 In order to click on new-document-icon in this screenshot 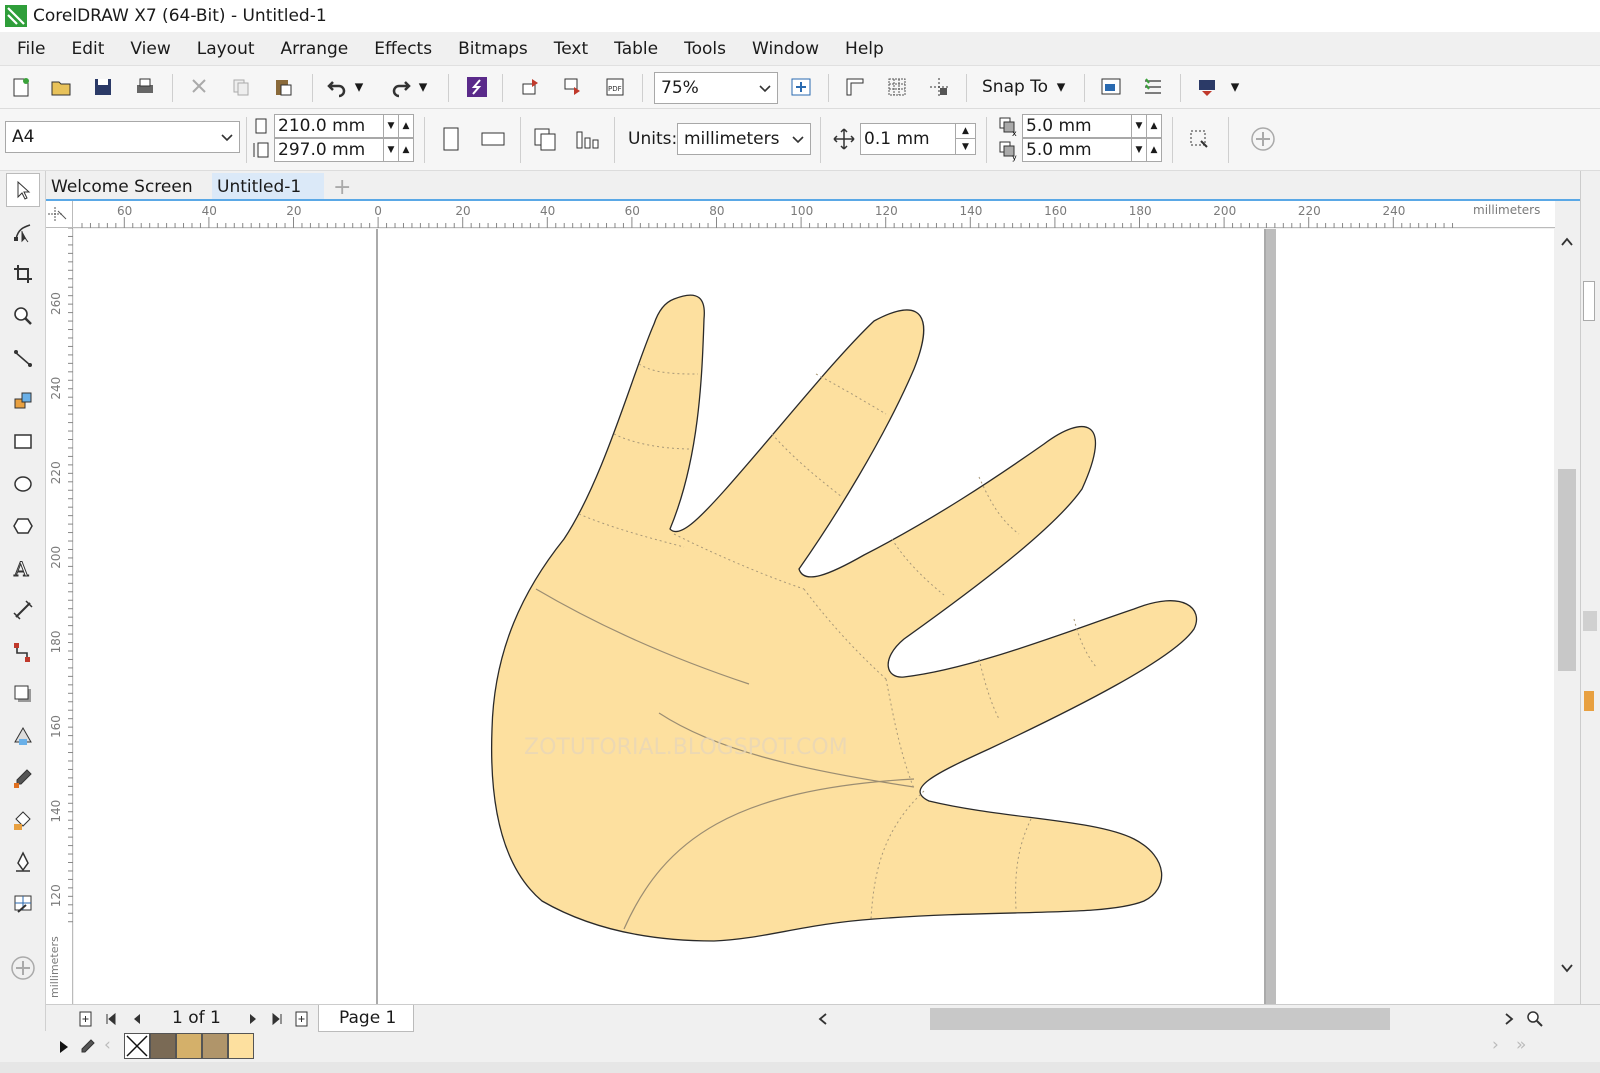, I will do `click(21, 87)`.